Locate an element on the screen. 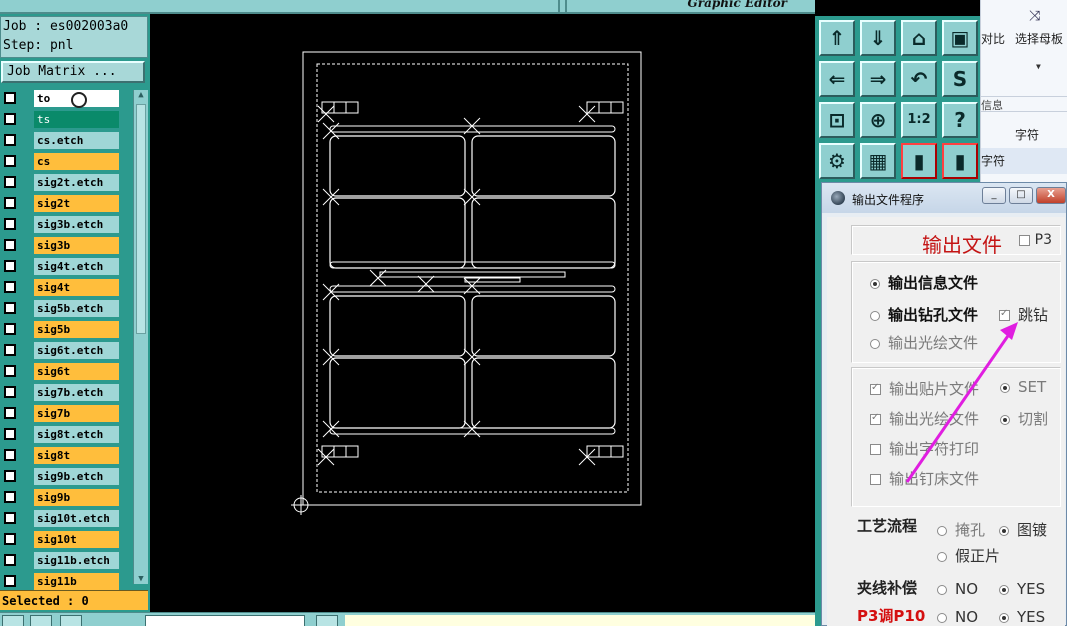 The height and width of the screenshot is (626, 1067). layer-row: sig7b is located at coordinates (66, 413).